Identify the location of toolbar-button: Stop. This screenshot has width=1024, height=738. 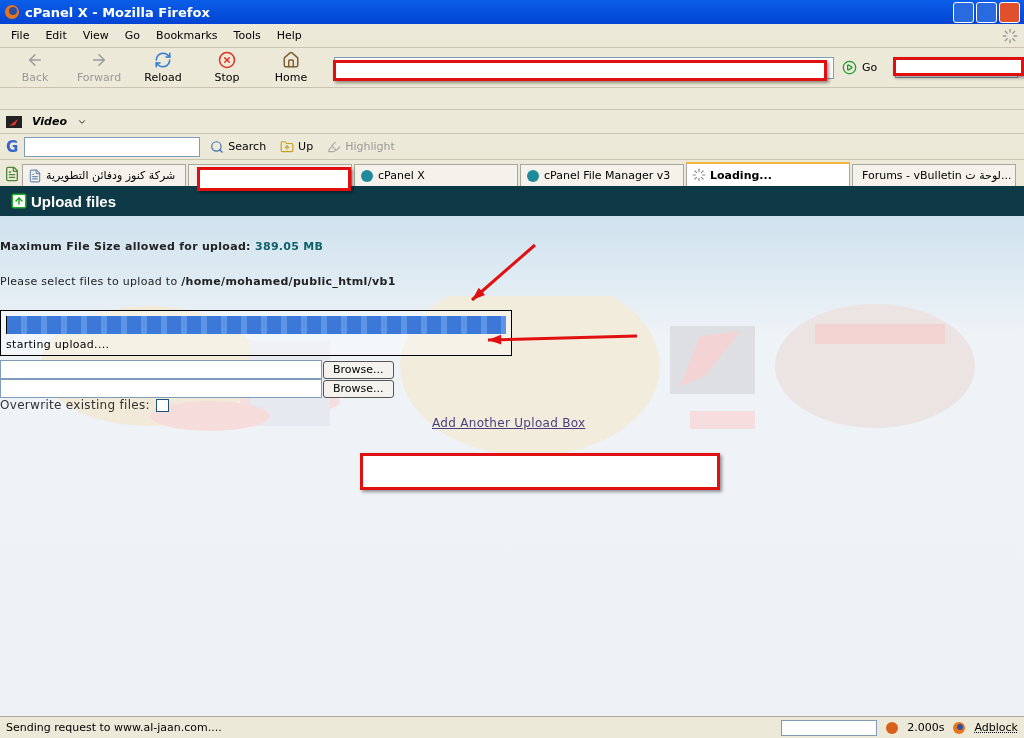
(227, 67).